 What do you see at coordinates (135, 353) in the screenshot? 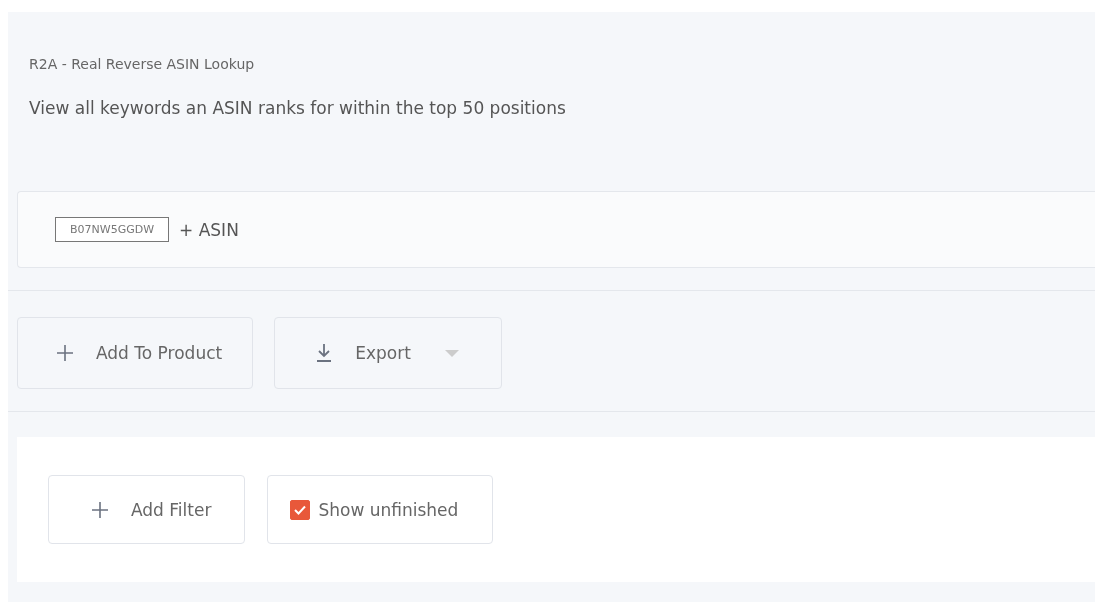
I see `add-to-product-button: Add To Product` at bounding box center [135, 353].